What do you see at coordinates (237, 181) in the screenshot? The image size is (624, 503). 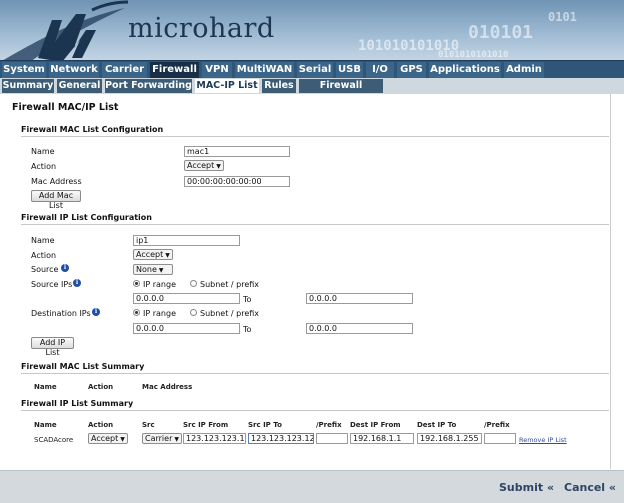 I see `mac-address-input: 00:00:00:00:00:00` at bounding box center [237, 181].